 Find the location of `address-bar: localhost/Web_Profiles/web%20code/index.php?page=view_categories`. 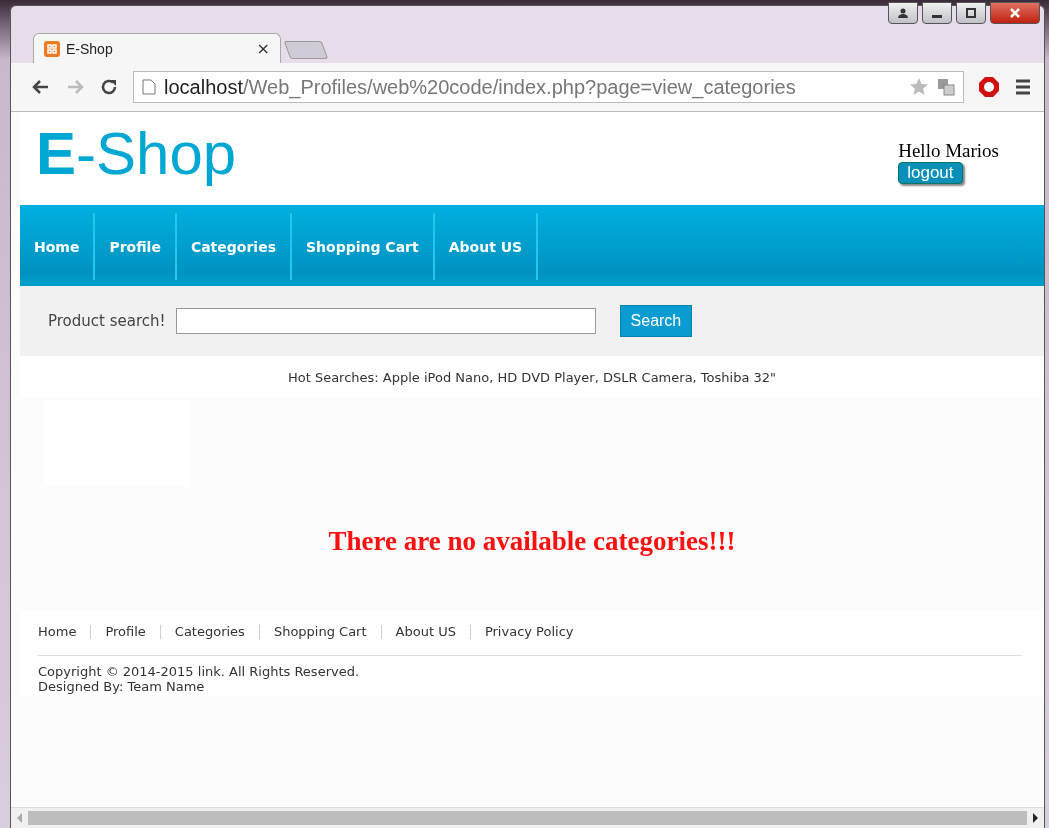

address-bar: localhost/Web_Profiles/web%20code/index.php?page=view_categories is located at coordinates (548, 87).